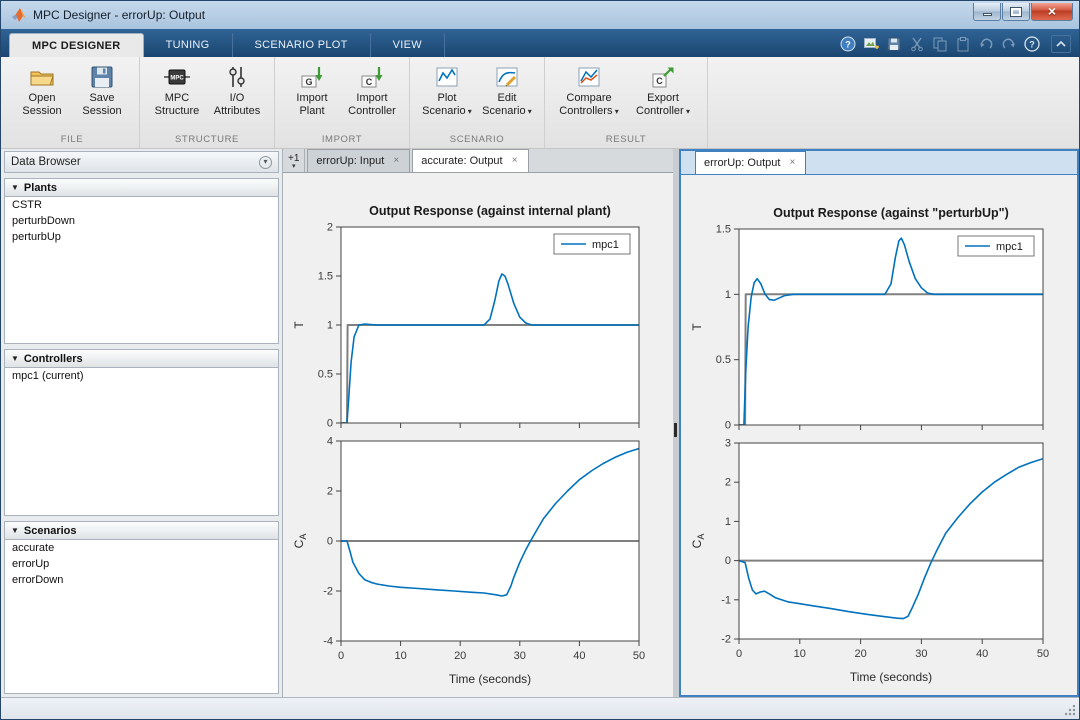 Image resolution: width=1080 pixels, height=720 pixels. Describe the element at coordinates (726, 600) in the screenshot. I see `svg-text: -1` at that location.